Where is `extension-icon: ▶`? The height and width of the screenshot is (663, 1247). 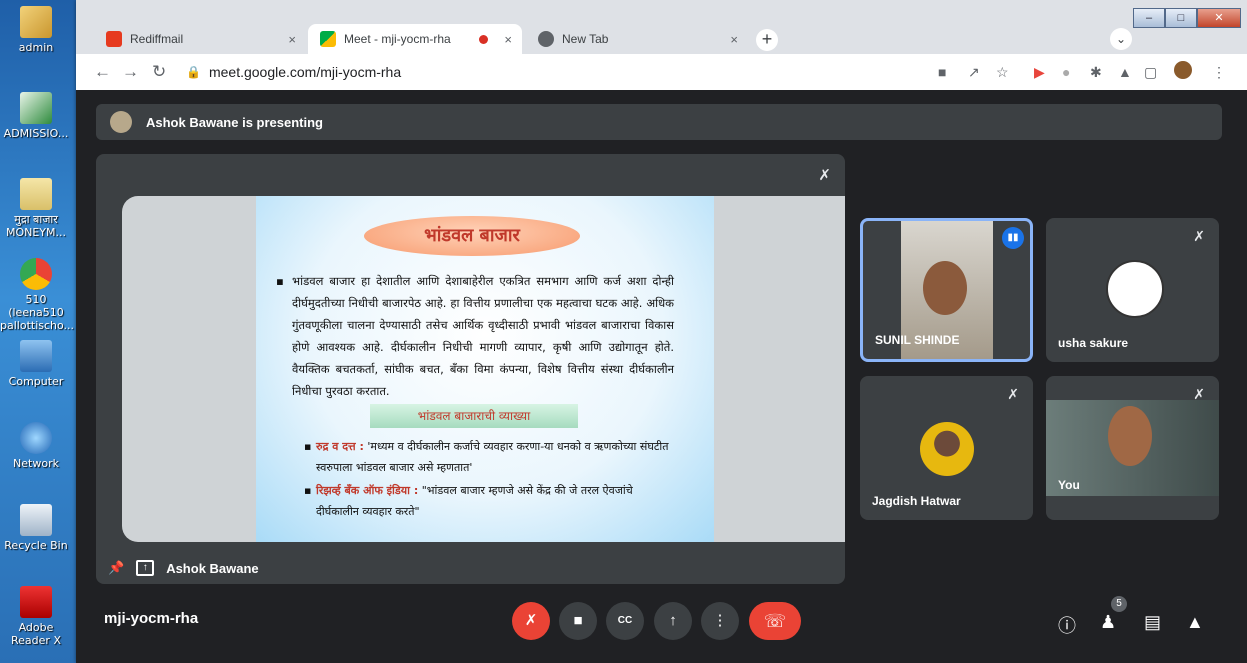
extension-icon: ▶ is located at coordinates (1039, 72).